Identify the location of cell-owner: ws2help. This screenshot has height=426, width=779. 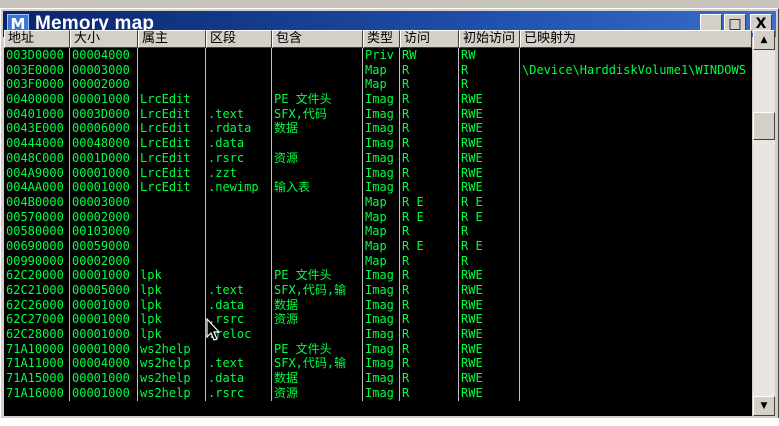
(172, 349).